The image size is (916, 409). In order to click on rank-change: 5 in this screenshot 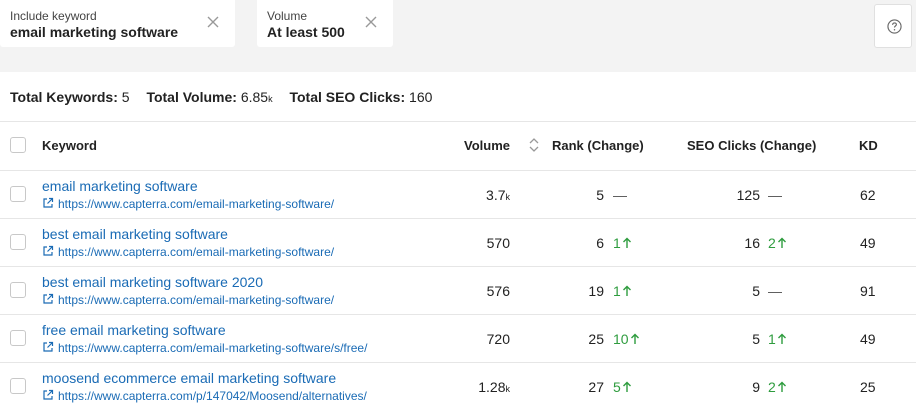, I will do `click(622, 387)`.